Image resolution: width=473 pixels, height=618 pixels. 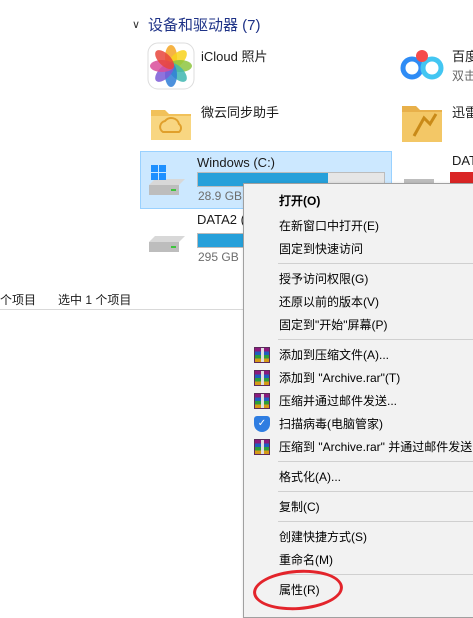 What do you see at coordinates (462, 56) in the screenshot?
I see `baidu-label: 百度` at bounding box center [462, 56].